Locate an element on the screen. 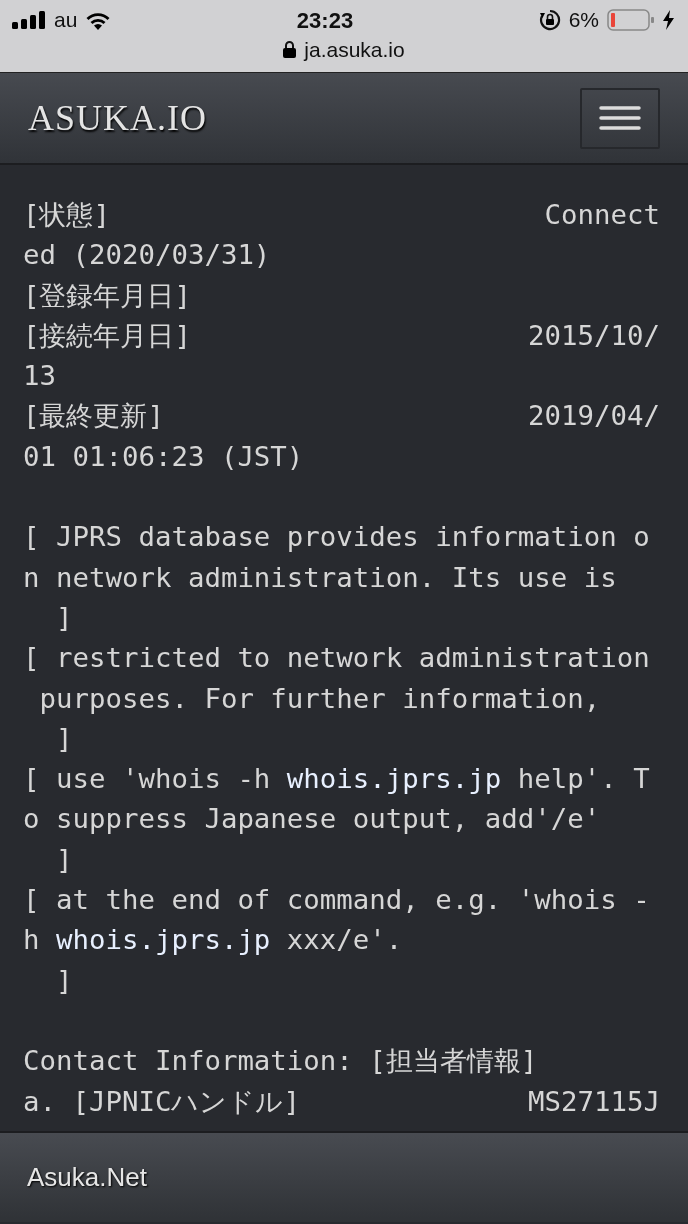 Image resolution: width=688 pixels, height=1224 pixels. whois-line: purposes. For further information, is located at coordinates (320, 698).